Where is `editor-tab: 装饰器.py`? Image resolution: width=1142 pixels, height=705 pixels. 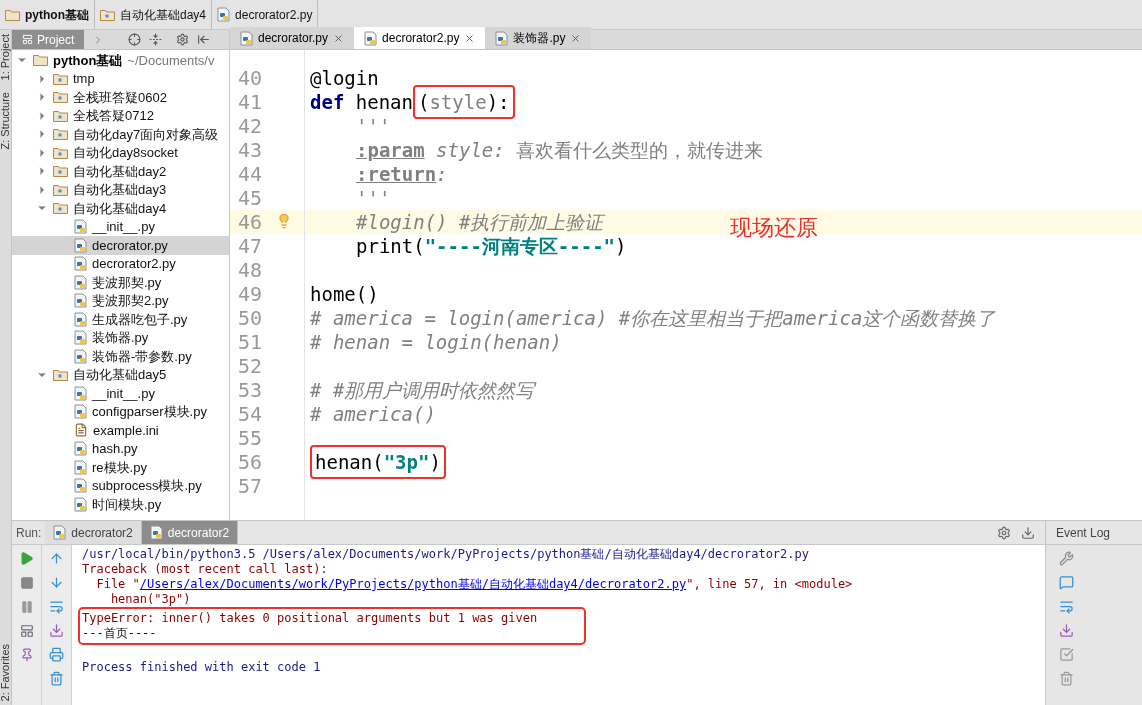
editor-tab: 装饰器.py is located at coordinates (538, 38).